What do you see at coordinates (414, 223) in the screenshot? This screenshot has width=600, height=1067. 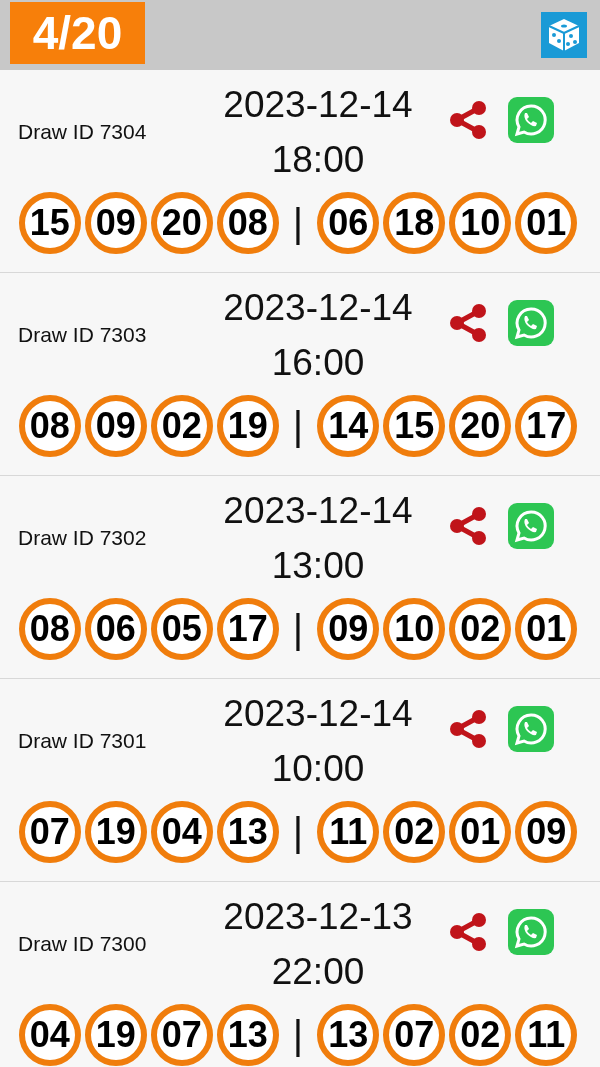 I see `number-ball: 18` at bounding box center [414, 223].